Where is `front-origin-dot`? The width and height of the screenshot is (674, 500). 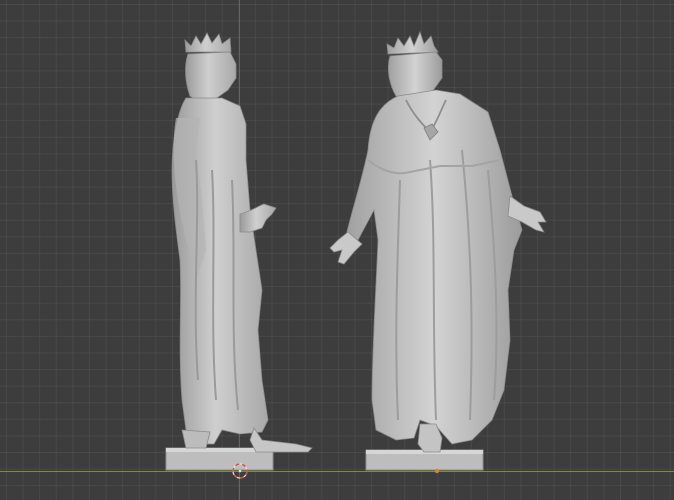
front-origin-dot is located at coordinates (437, 471).